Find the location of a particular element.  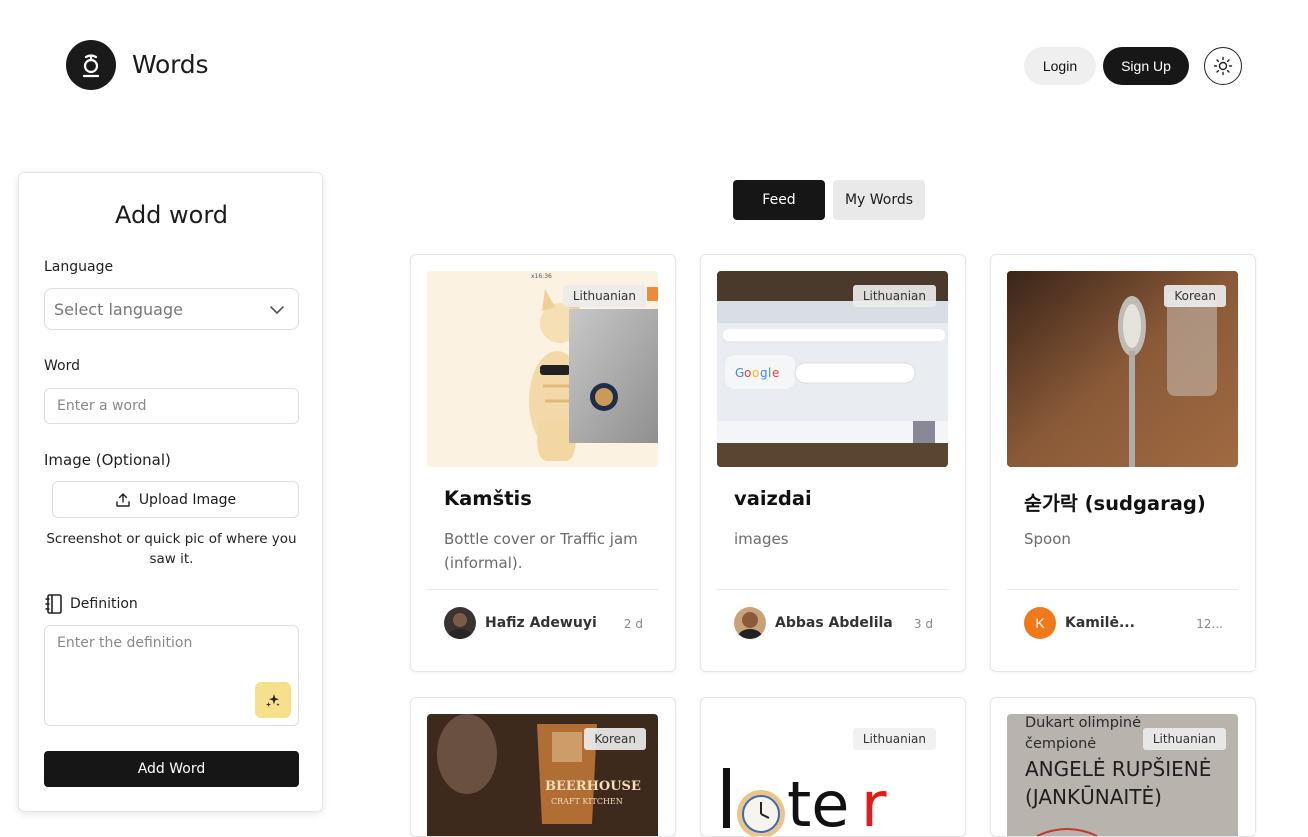

word-input: Enter a word is located at coordinates (171, 406).